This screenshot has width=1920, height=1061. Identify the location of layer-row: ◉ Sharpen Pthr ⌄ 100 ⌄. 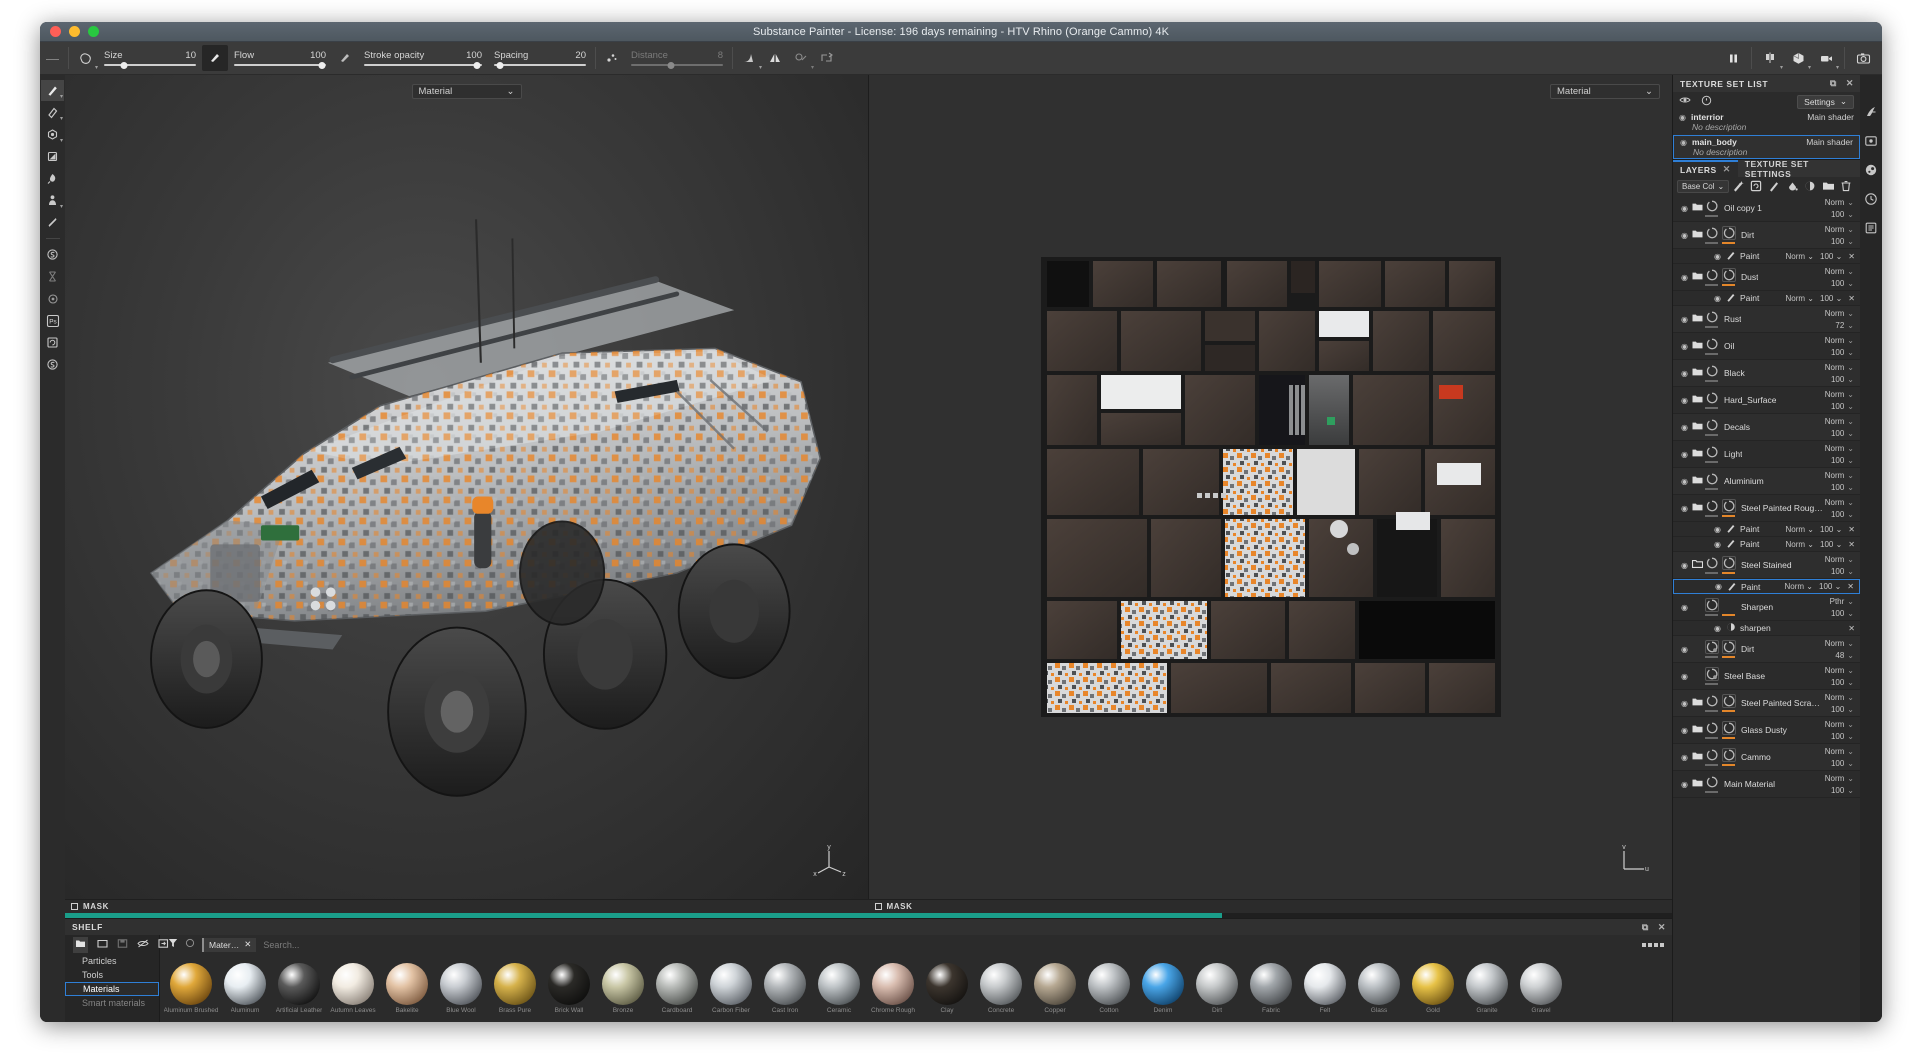
(1766, 607).